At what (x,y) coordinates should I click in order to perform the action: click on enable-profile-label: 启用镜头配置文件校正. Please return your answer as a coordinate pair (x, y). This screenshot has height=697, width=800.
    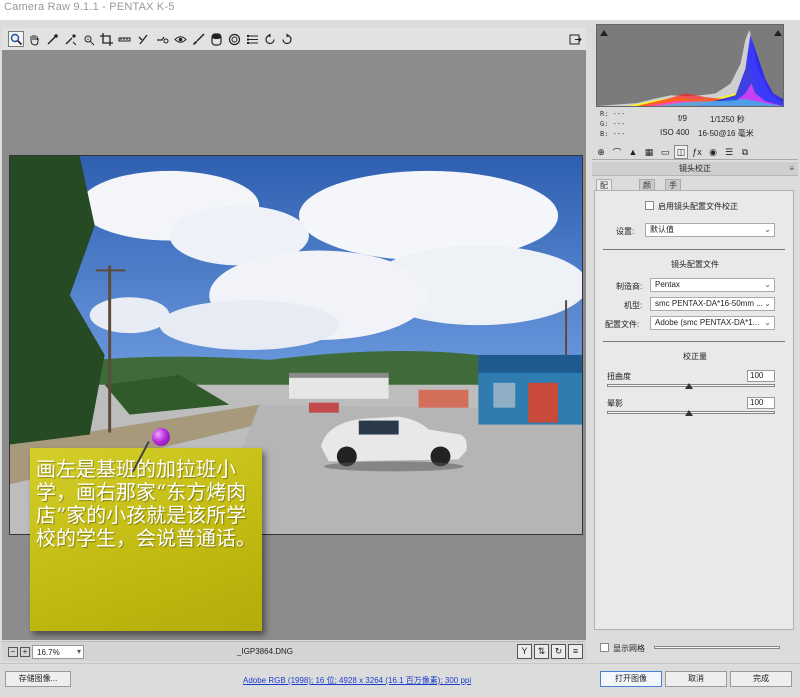
    Looking at the image, I should click on (698, 206).